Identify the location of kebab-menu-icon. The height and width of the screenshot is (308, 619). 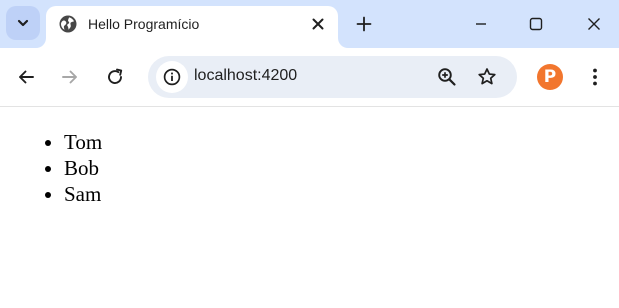
(595, 77).